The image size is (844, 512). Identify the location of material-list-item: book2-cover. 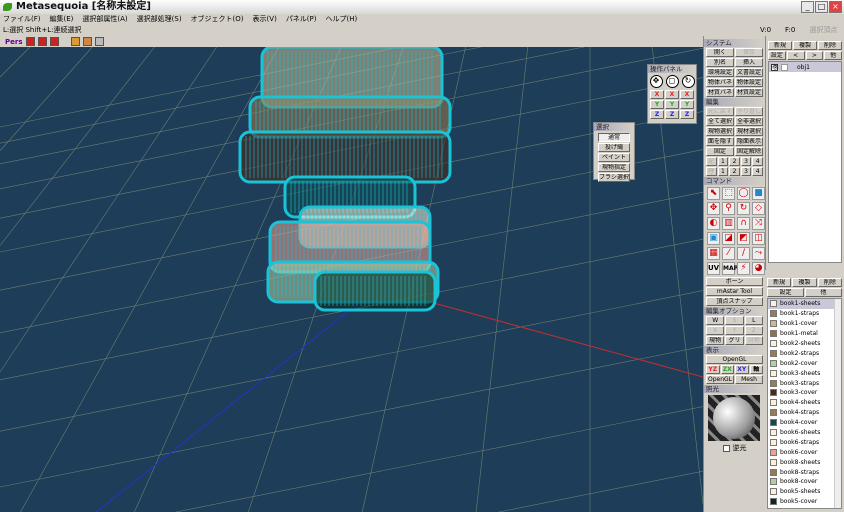
(804, 363).